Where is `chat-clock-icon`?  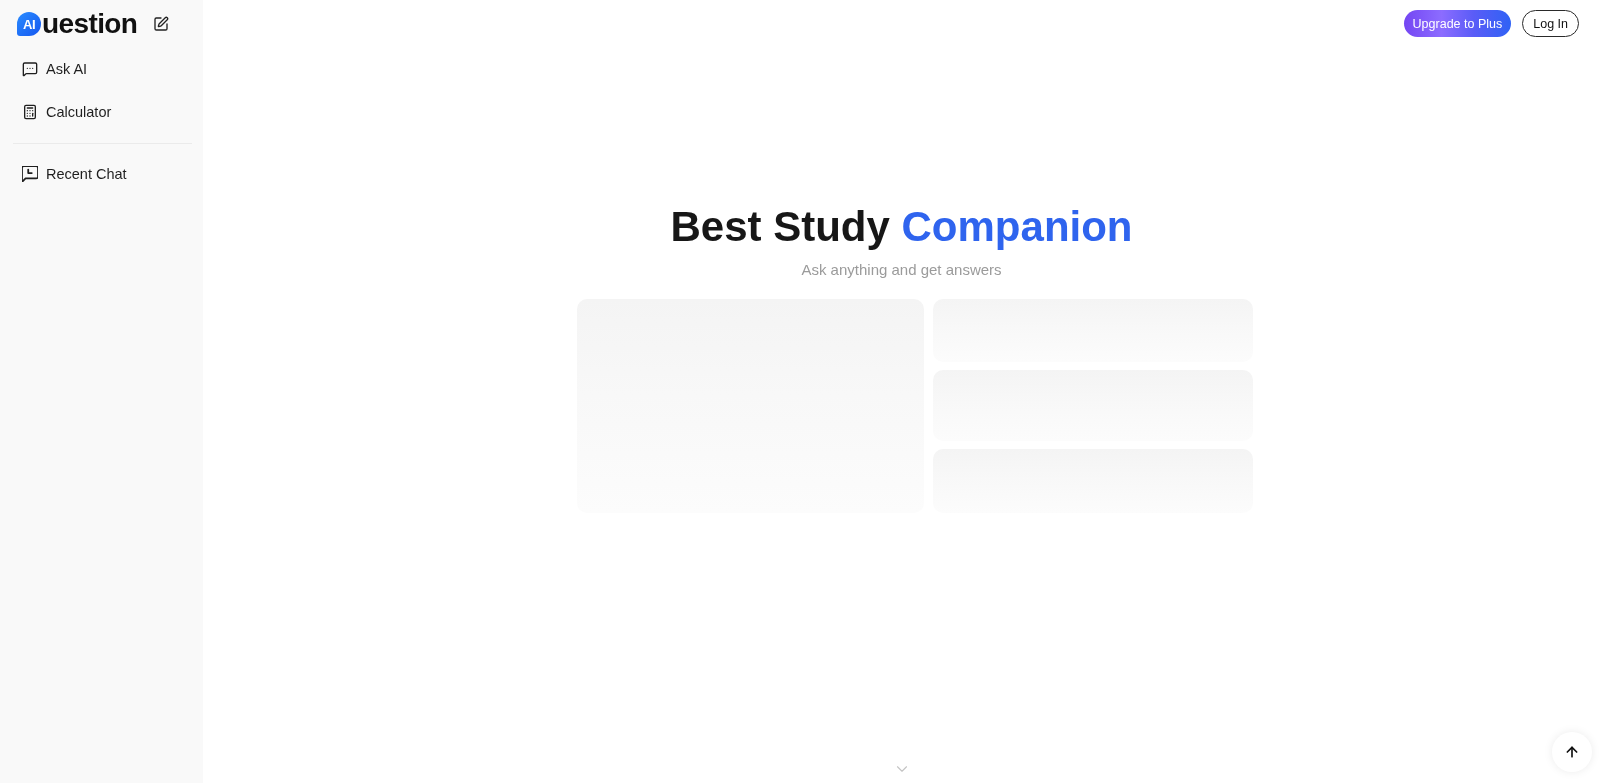 chat-clock-icon is located at coordinates (30, 174).